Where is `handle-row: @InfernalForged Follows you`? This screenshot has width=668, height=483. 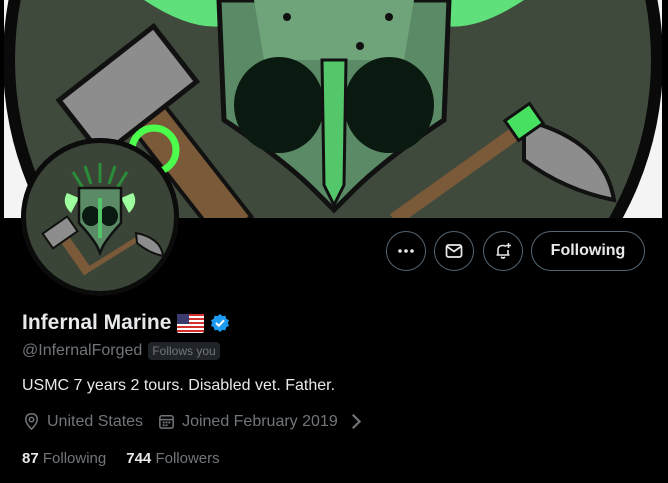 handle-row: @InfernalForged Follows you is located at coordinates (121, 351).